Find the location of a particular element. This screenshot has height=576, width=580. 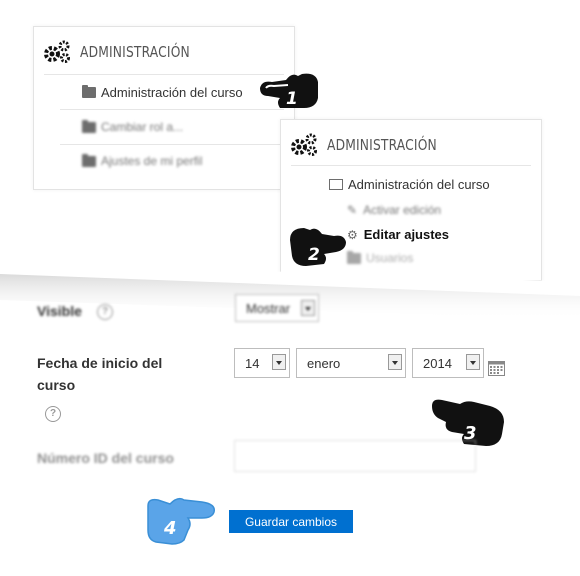

gear-icon: ⚙ is located at coordinates (352, 234).